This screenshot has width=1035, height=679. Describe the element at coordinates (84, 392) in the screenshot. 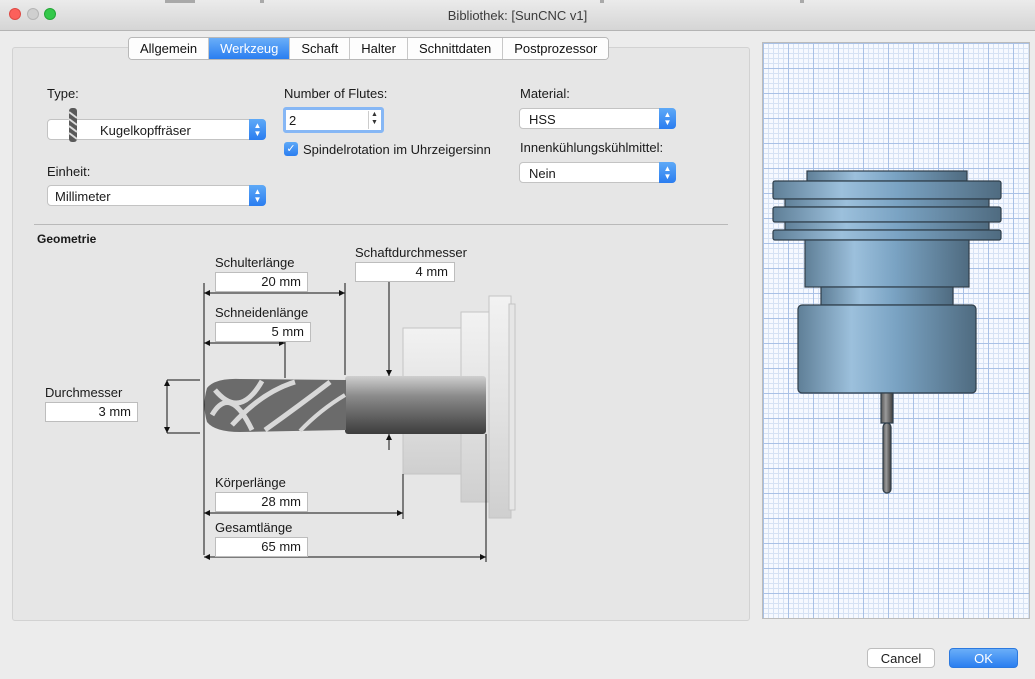

I see `durchmesser-label: Durchmesser` at that location.